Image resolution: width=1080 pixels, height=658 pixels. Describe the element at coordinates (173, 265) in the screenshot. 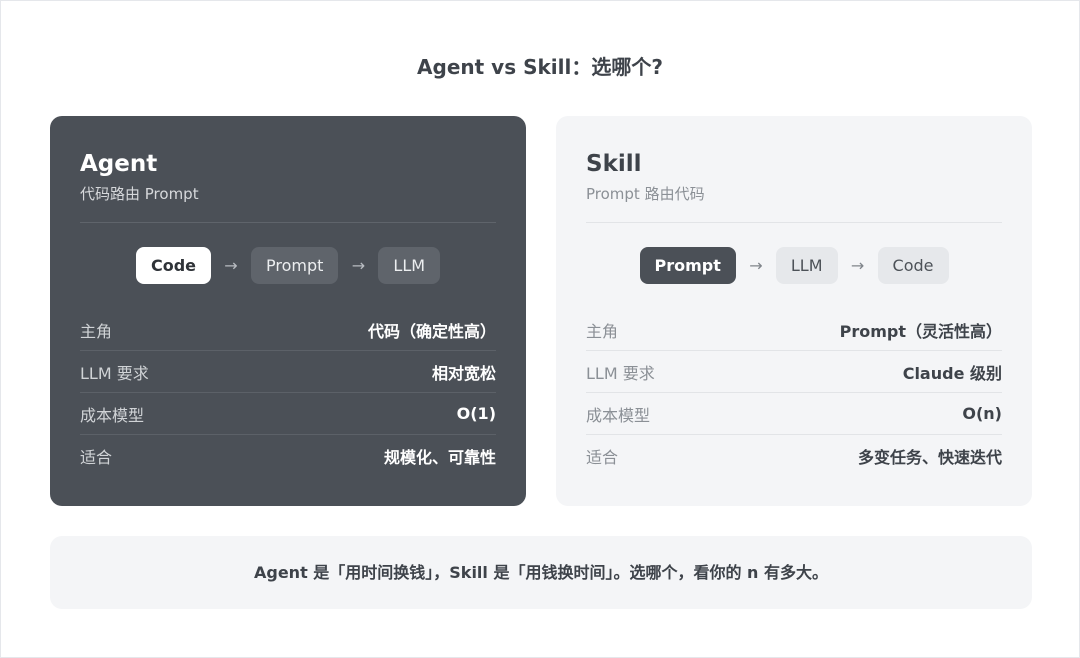

I see `agent-flow-step-code: Code` at that location.